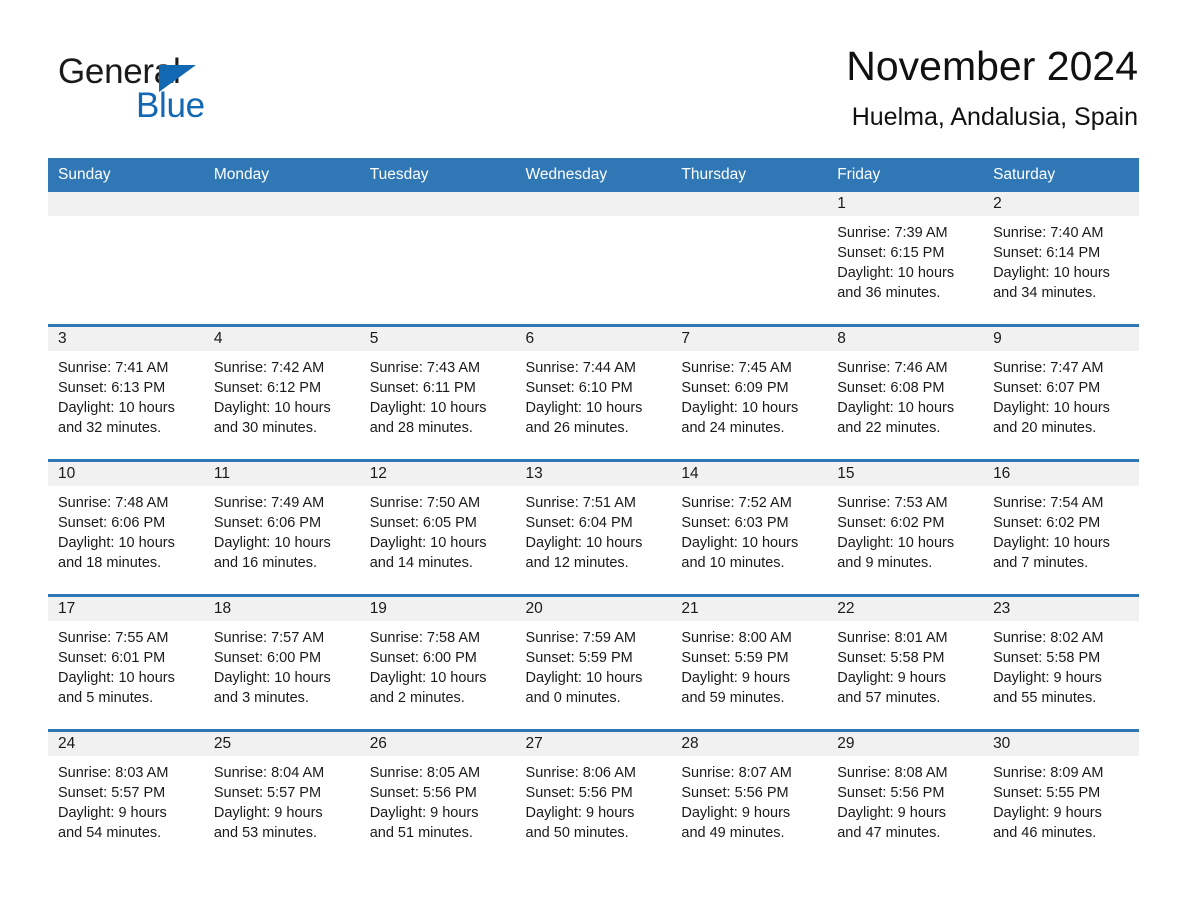  What do you see at coordinates (892, 773) in the screenshot?
I see `sunrise-text: Sunrise: 8:08 AM` at bounding box center [892, 773].